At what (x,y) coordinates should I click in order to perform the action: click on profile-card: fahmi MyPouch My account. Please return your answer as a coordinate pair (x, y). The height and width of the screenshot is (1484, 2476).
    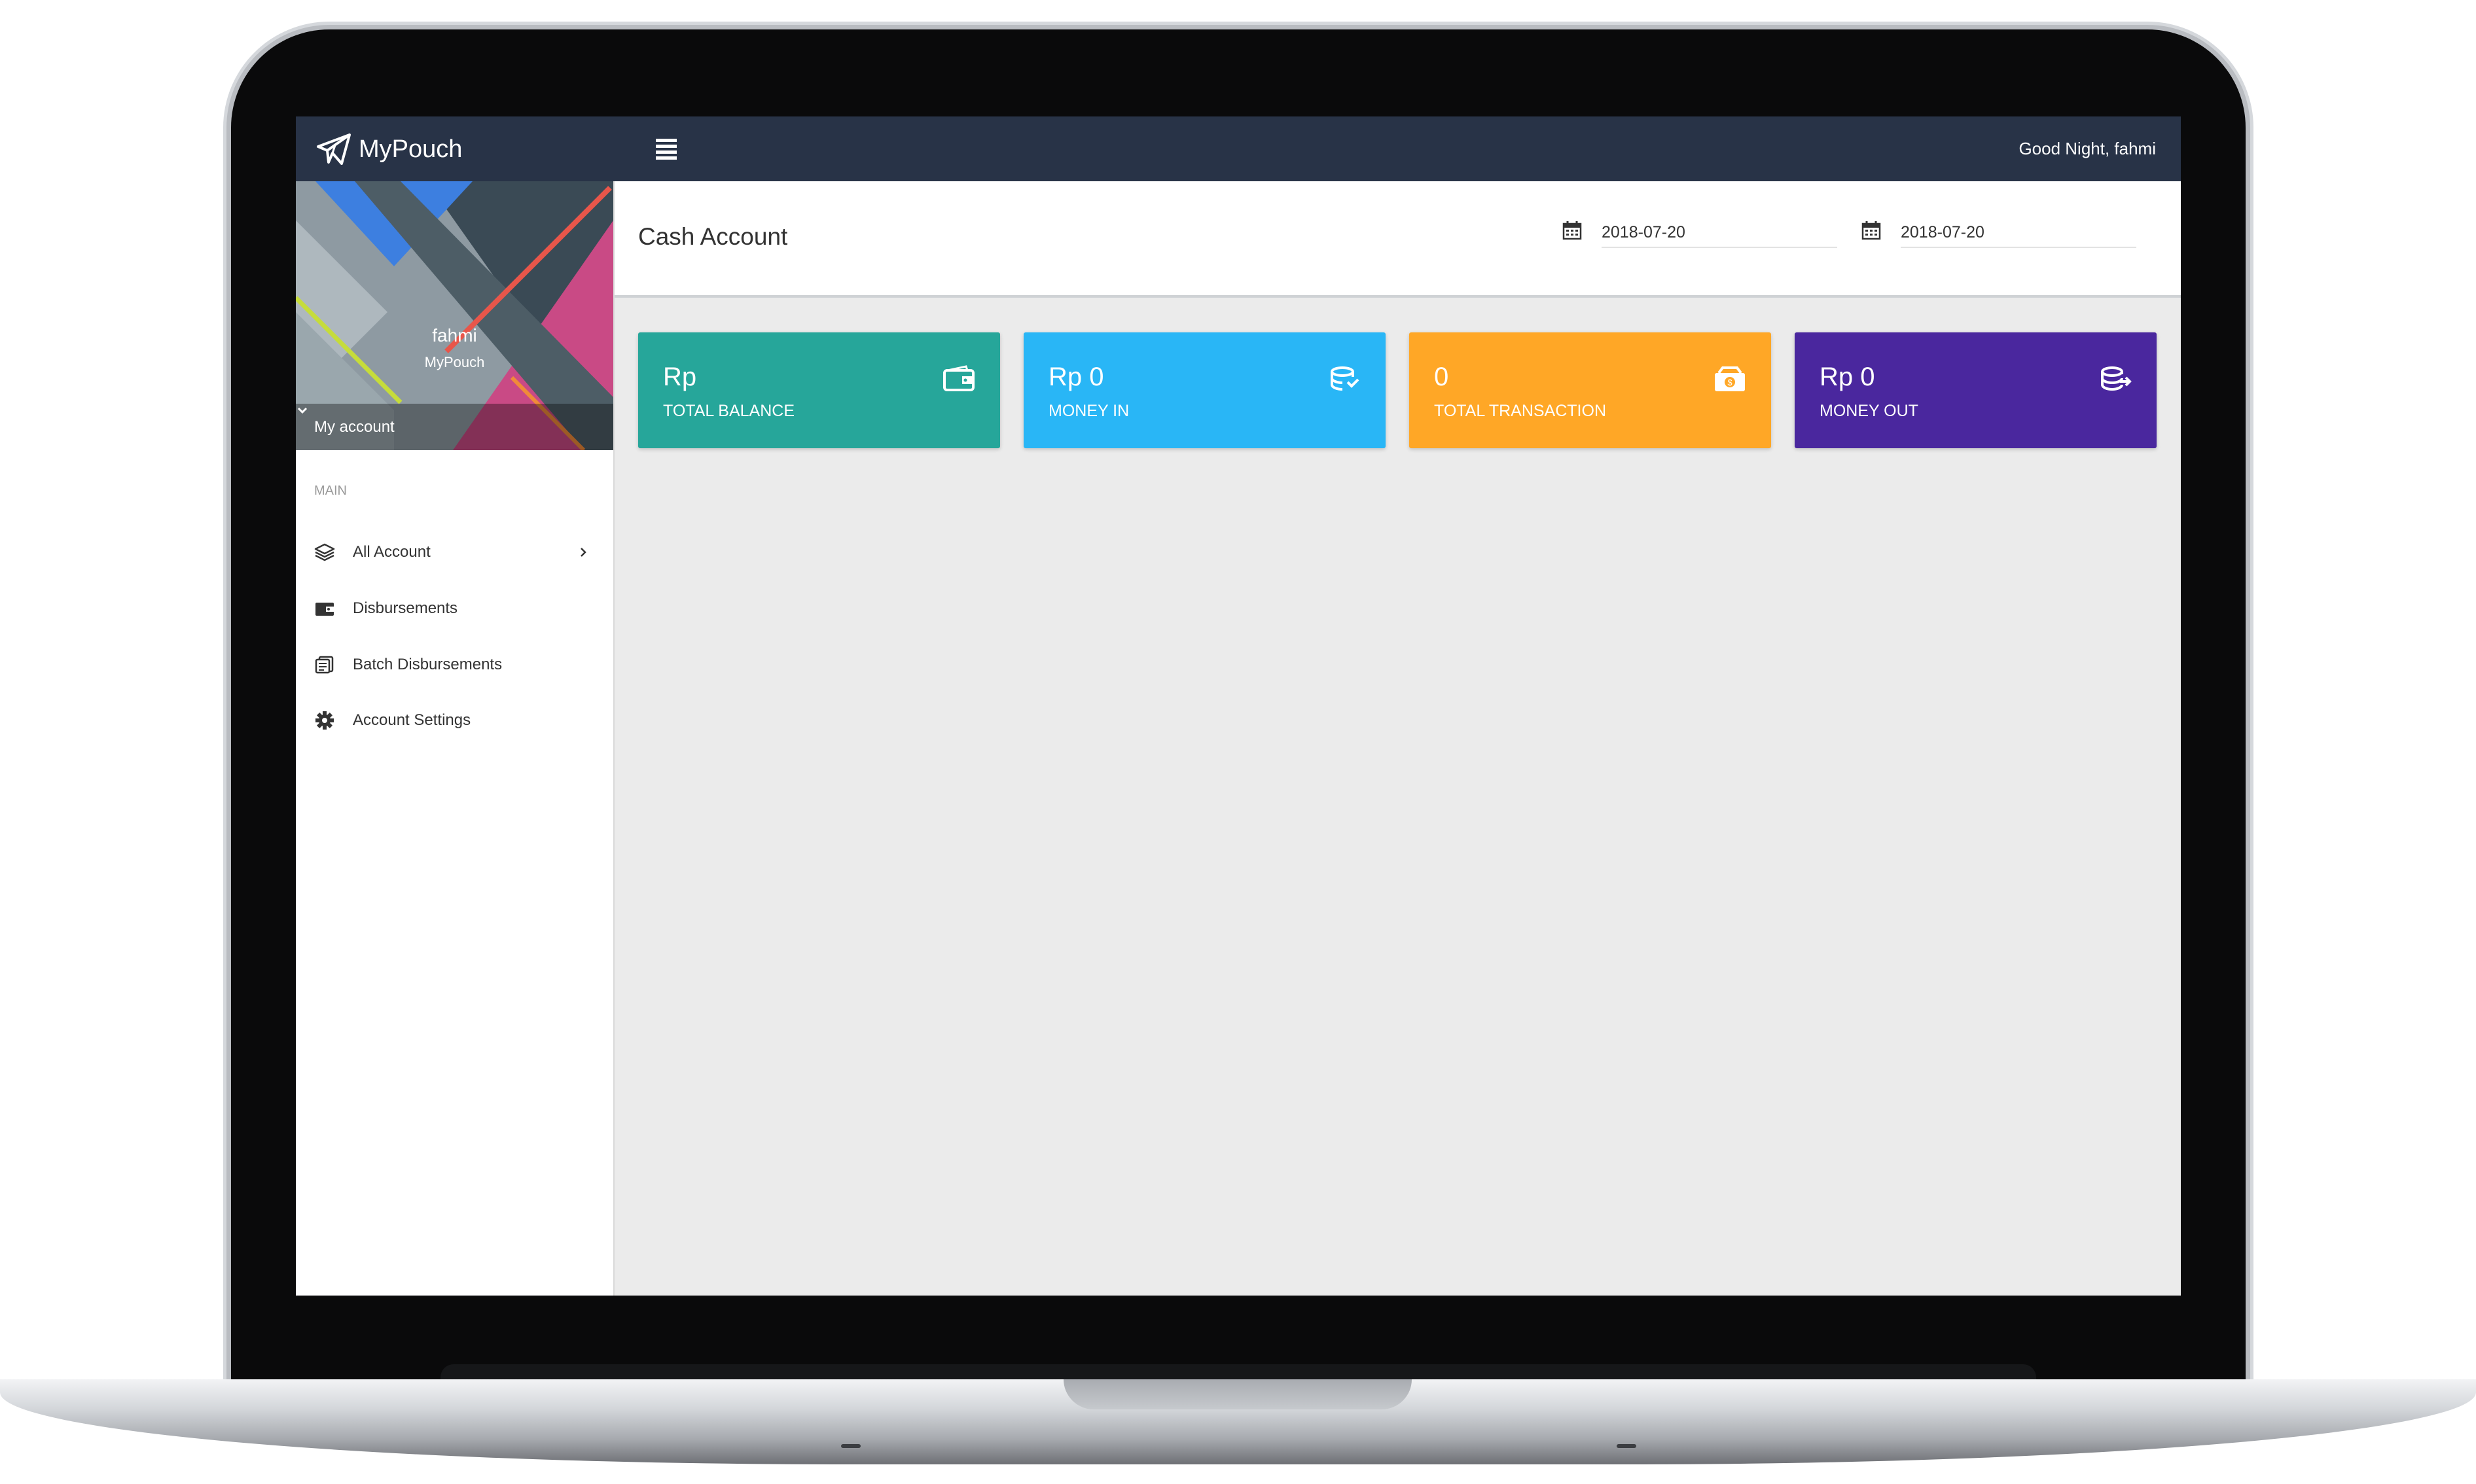
    Looking at the image, I should click on (455, 316).